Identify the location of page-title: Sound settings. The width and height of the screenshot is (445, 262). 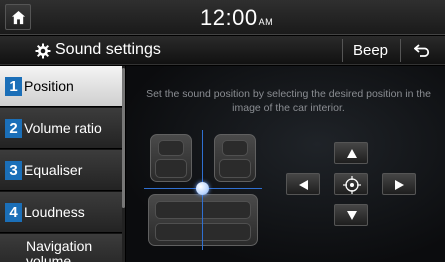
(108, 49).